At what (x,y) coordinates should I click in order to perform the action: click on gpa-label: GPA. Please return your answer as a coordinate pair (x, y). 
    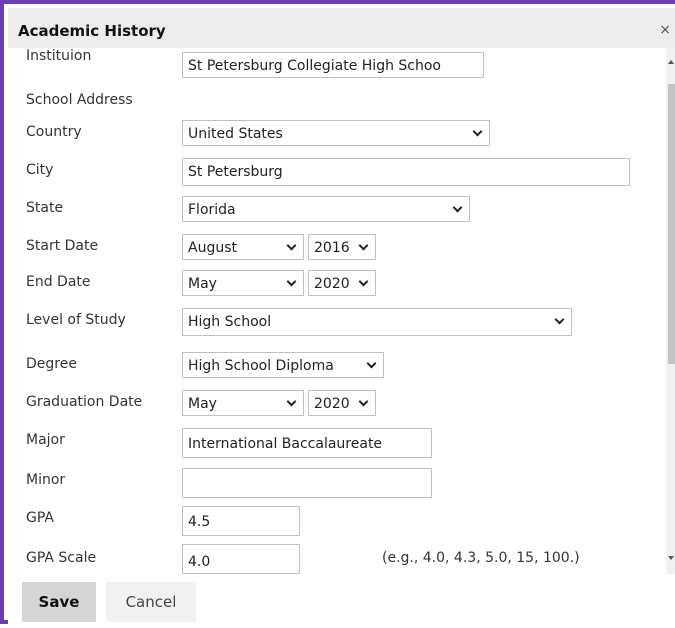
    Looking at the image, I should click on (40, 518).